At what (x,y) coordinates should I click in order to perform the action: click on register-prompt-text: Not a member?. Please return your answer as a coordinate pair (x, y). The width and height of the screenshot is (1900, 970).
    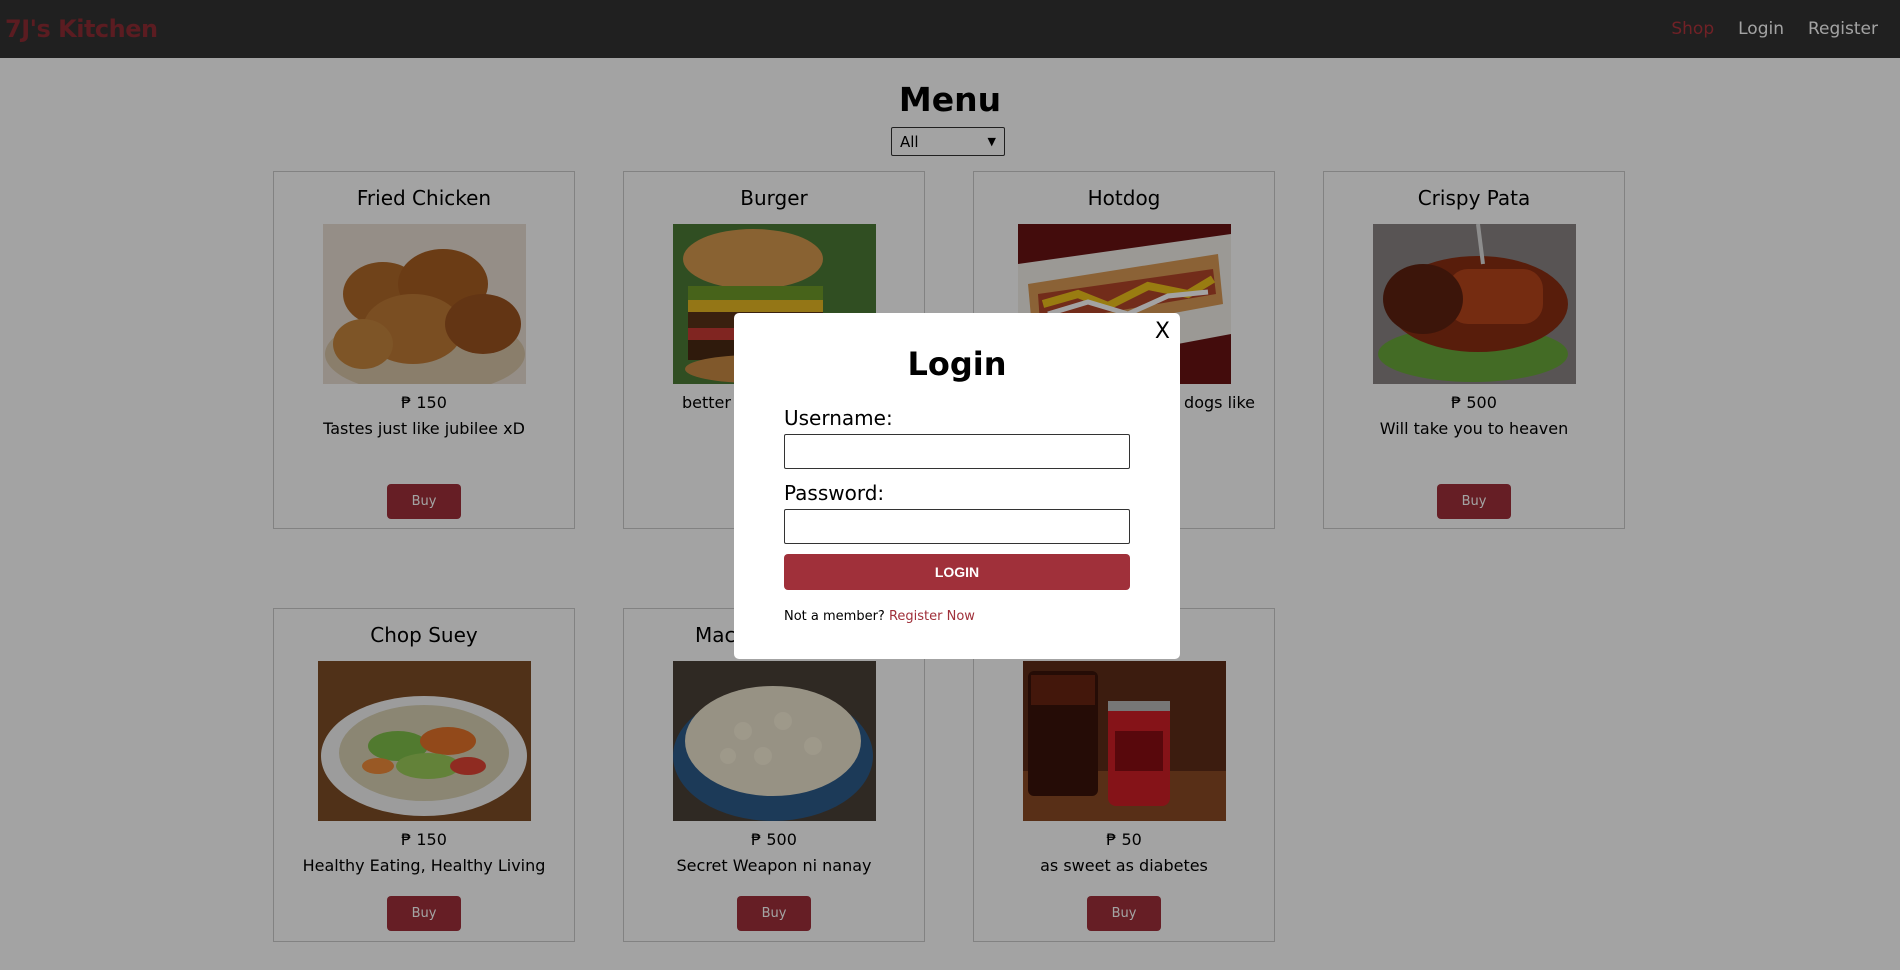
    Looking at the image, I should click on (834, 616).